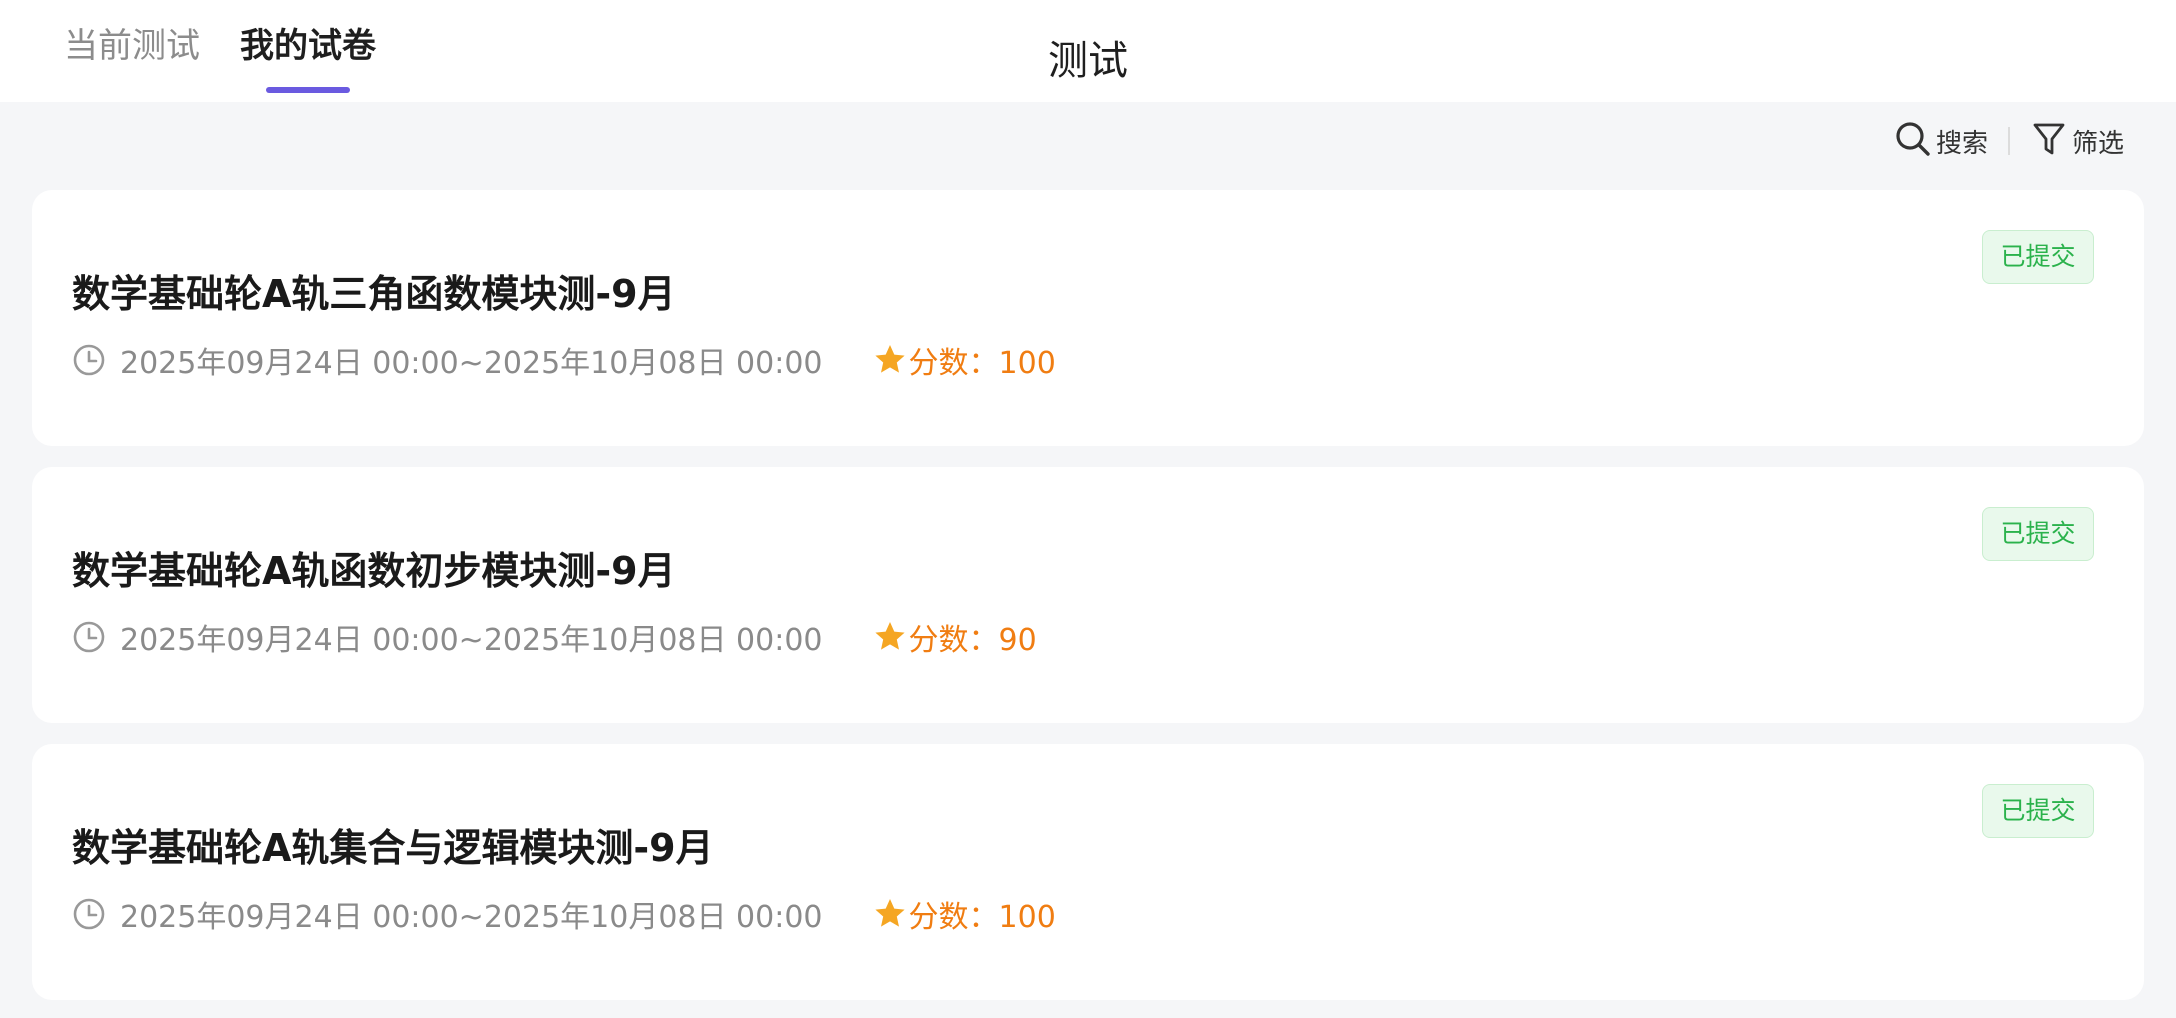  I want to click on search-label: 搜索, so click(1961, 143).